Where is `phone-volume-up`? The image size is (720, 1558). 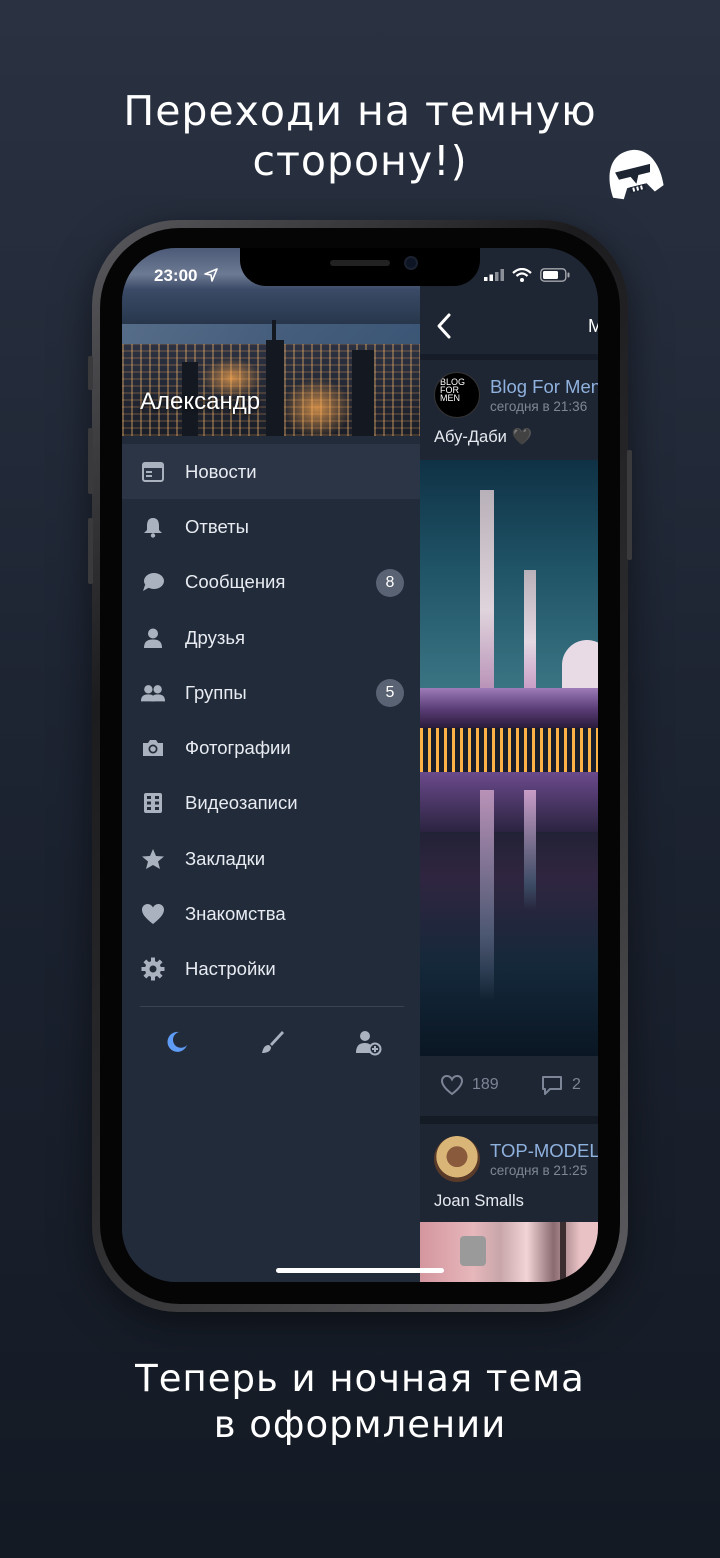
phone-volume-up is located at coordinates (90, 461).